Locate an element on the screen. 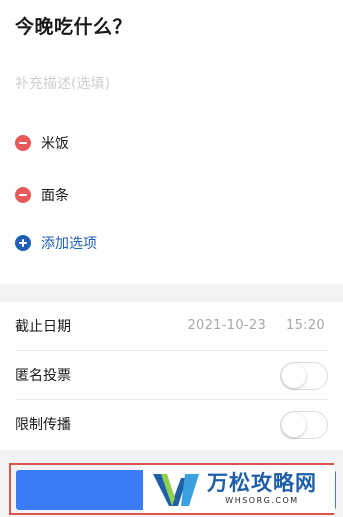 The height and width of the screenshot is (517, 343). deadline-row: 截止日期 2021-10-23 15:20 is located at coordinates (171, 326).